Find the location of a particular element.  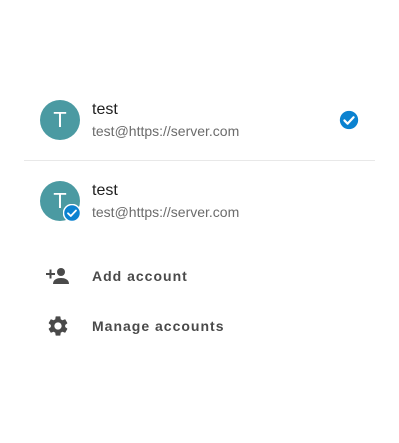

gear-icon is located at coordinates (58, 326).